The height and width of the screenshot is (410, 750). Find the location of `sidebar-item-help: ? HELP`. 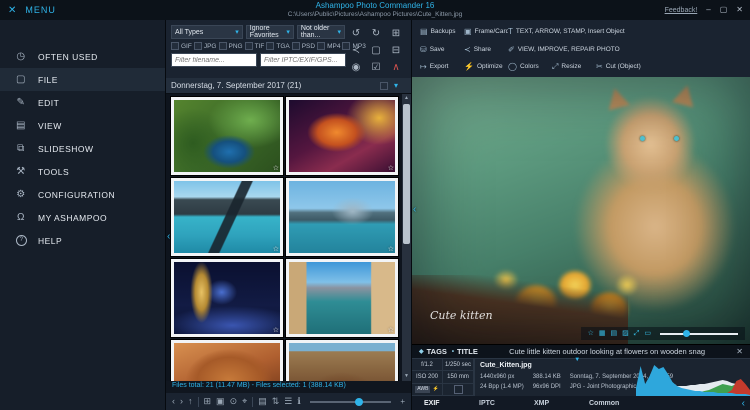

sidebar-item-help: ? HELP is located at coordinates (82, 240).